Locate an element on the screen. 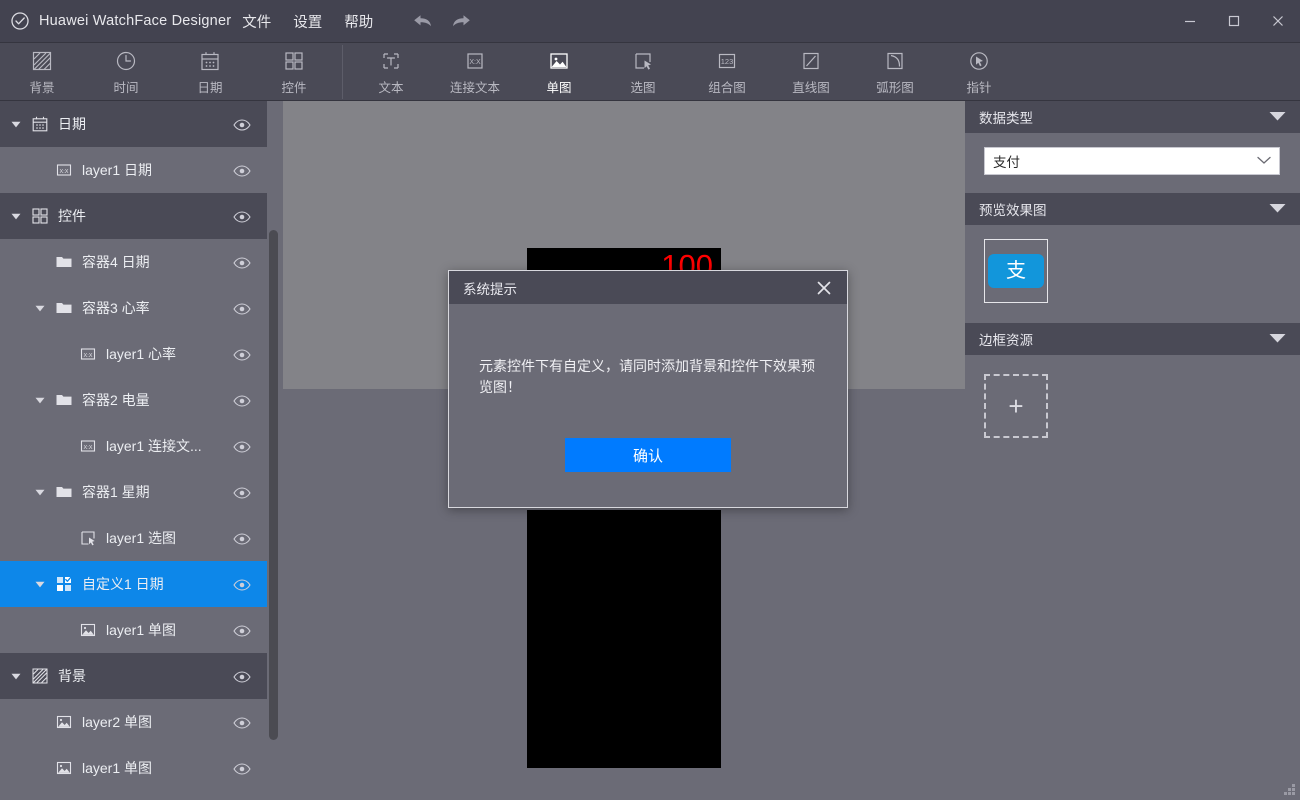  layer-row: 日期 is located at coordinates (133, 124).